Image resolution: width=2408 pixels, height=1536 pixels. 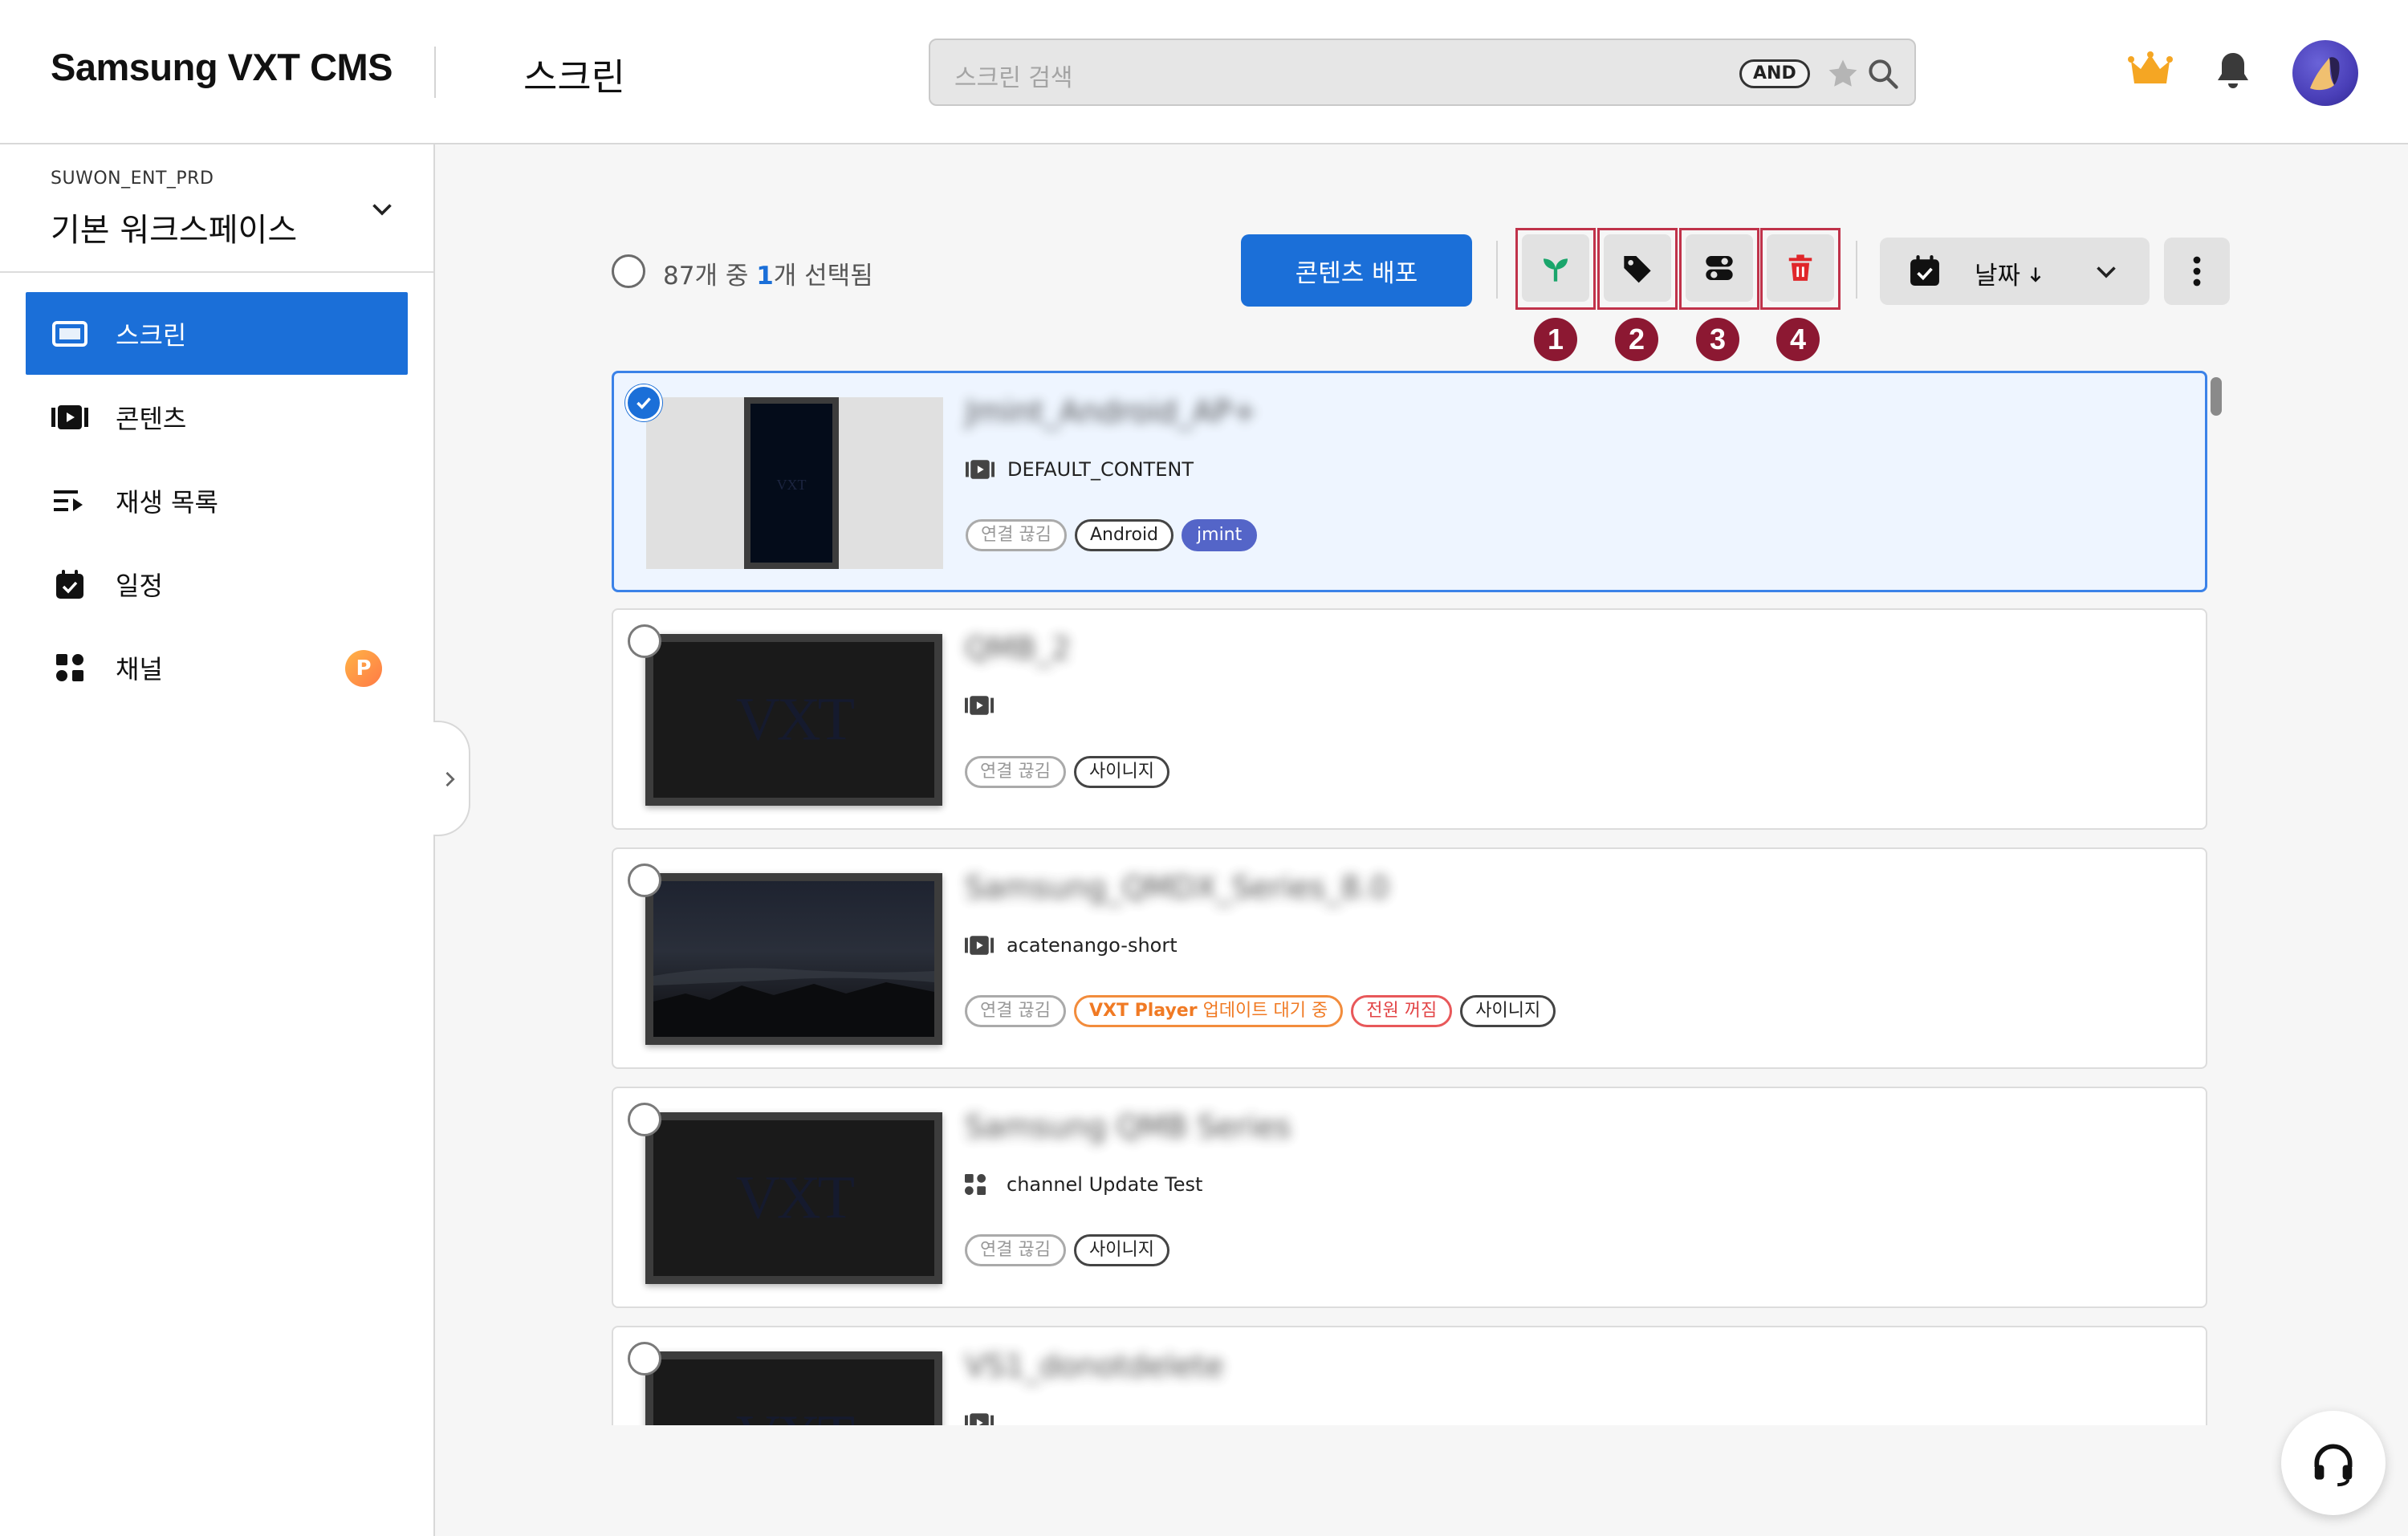 What do you see at coordinates (710, 276) in the screenshot?
I see `selection-prefix: 87개 중` at bounding box center [710, 276].